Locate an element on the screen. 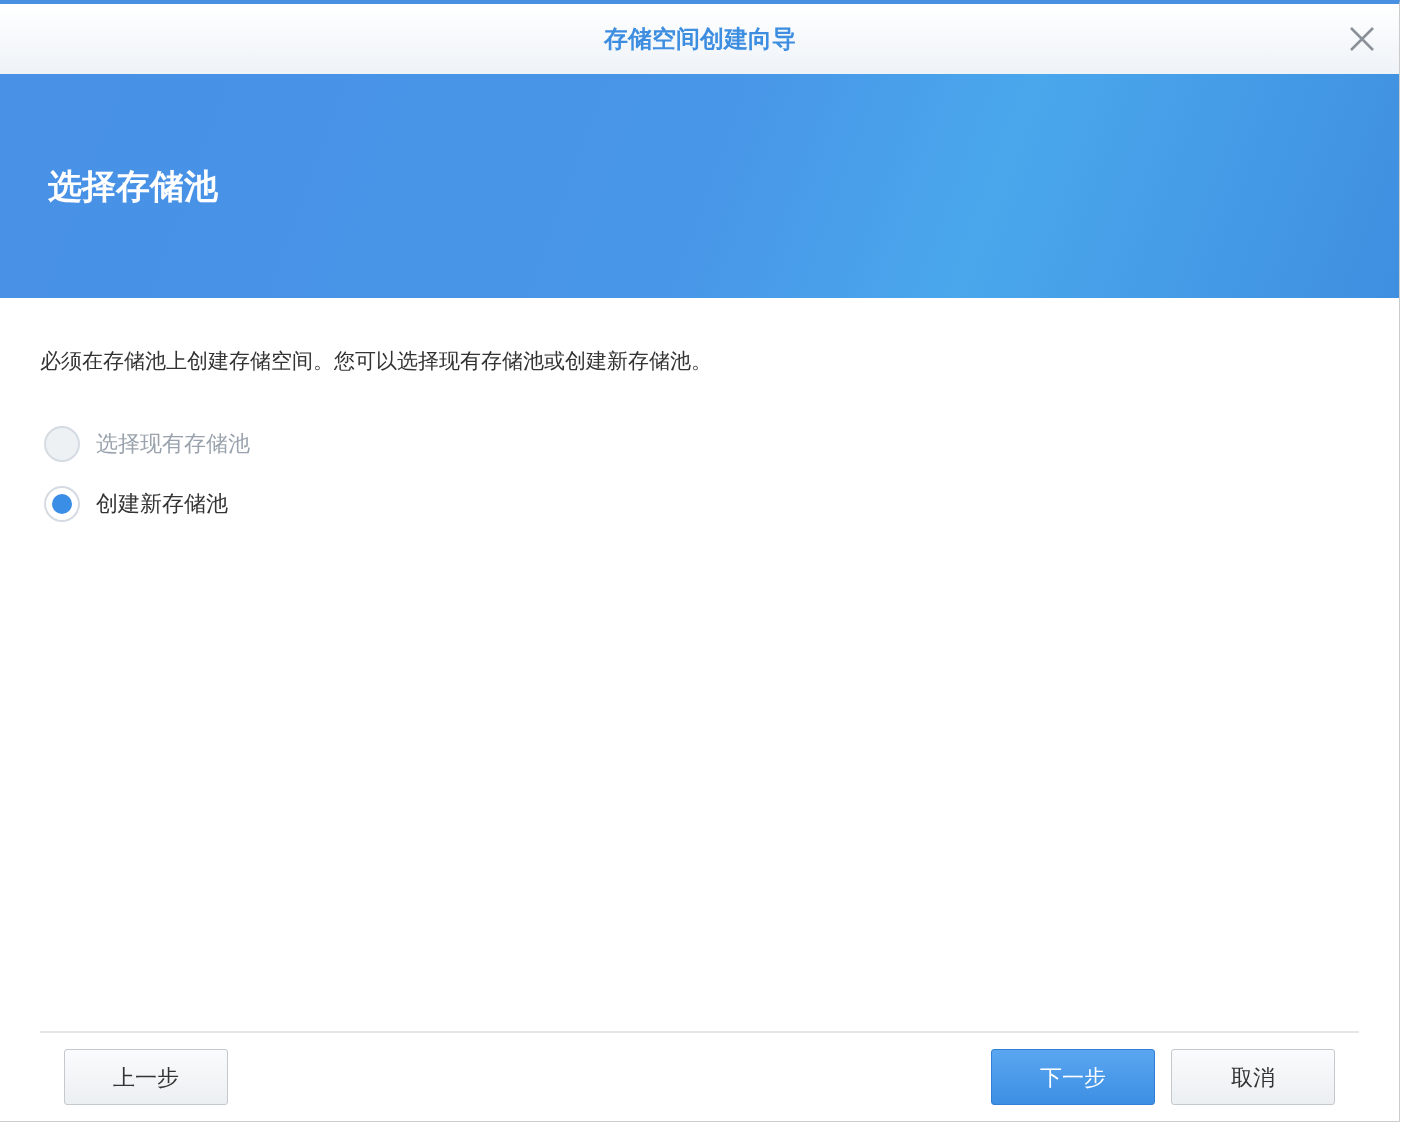 The image size is (1402, 1124). option-label: 创建新存储池 is located at coordinates (162, 504).